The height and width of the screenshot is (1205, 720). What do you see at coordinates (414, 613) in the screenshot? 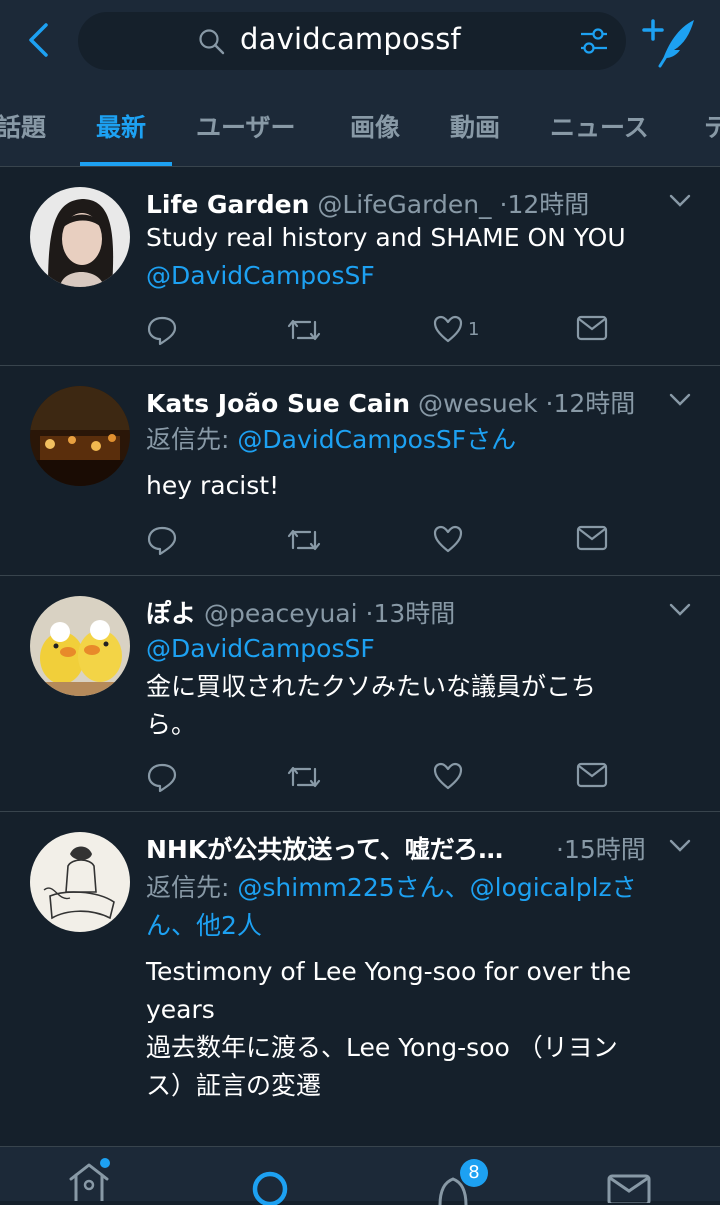
I see `tweet-time: 13時間` at bounding box center [414, 613].